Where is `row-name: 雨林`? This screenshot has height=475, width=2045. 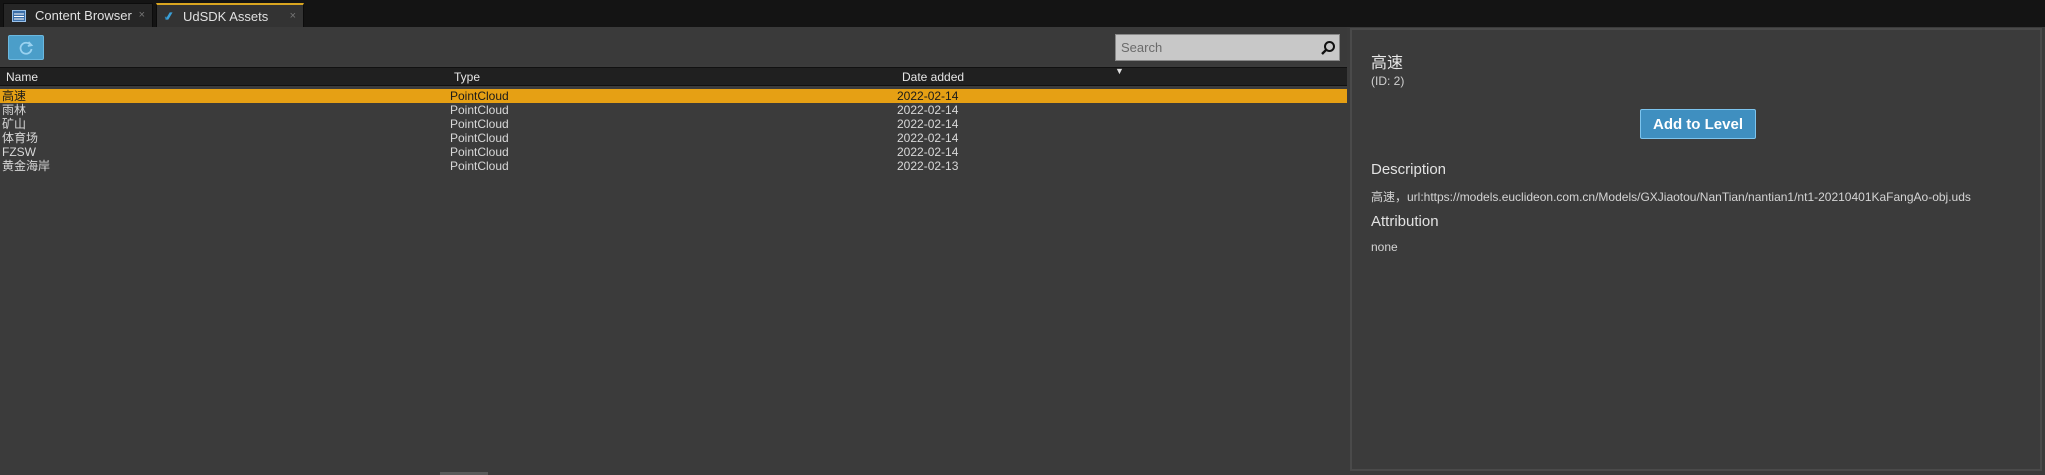
row-name: 雨林 is located at coordinates (14, 110).